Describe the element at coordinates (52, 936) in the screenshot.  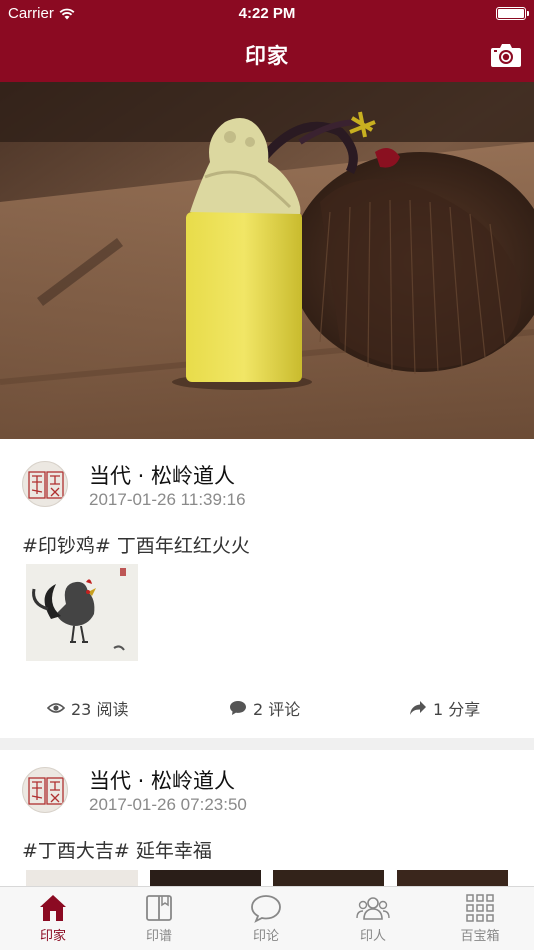
I see `tab-label: 印家` at that location.